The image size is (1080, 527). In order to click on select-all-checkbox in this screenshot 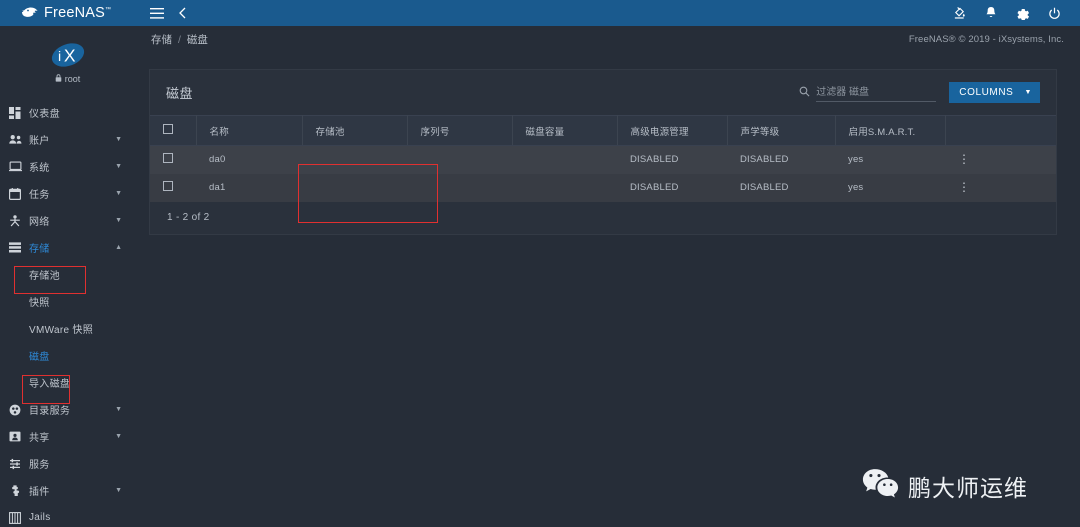, I will do `click(168, 129)`.